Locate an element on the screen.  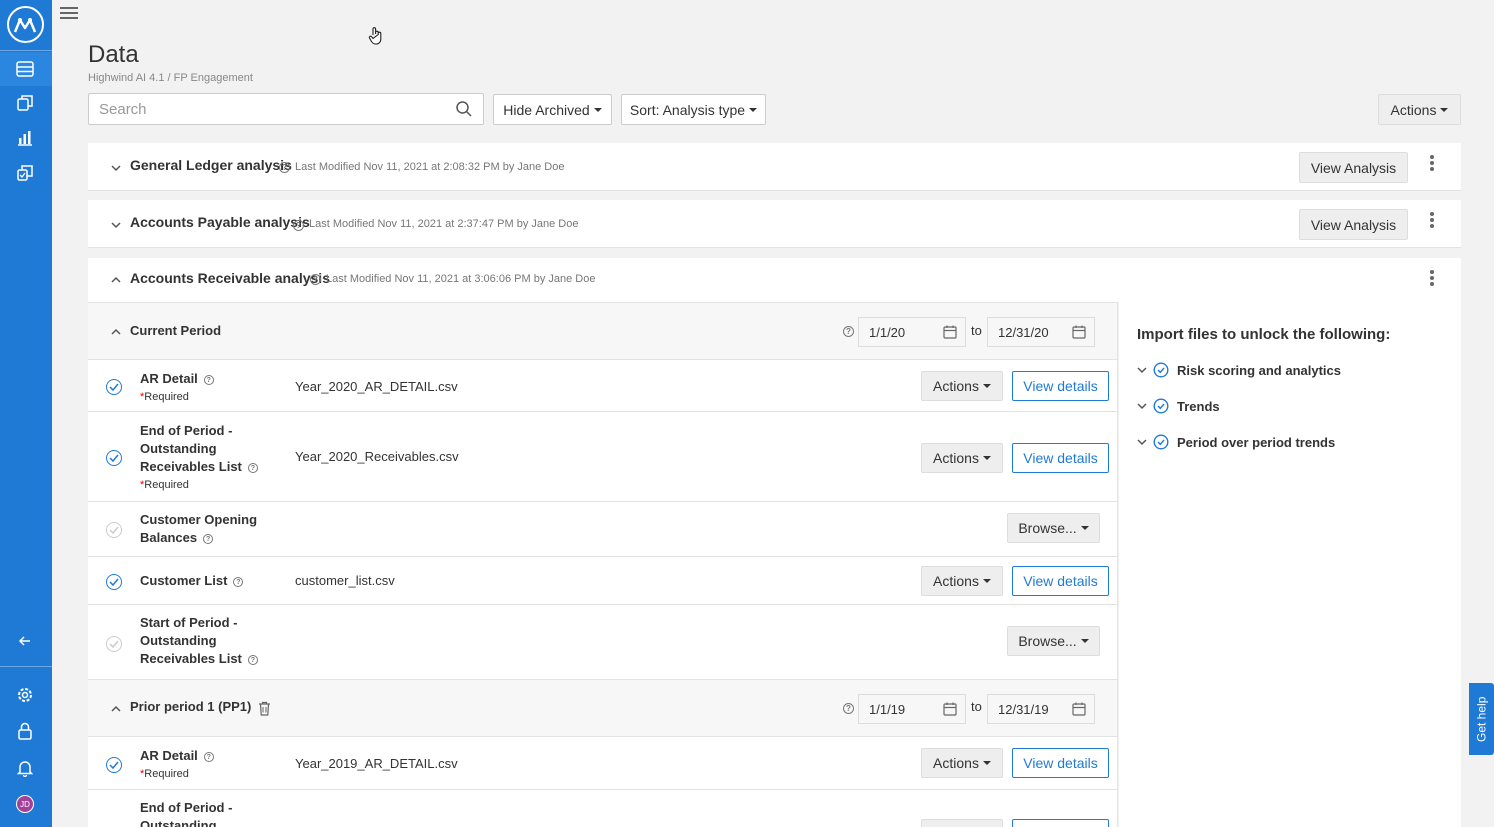
get-help-button: Get help is located at coordinates (1481, 719).